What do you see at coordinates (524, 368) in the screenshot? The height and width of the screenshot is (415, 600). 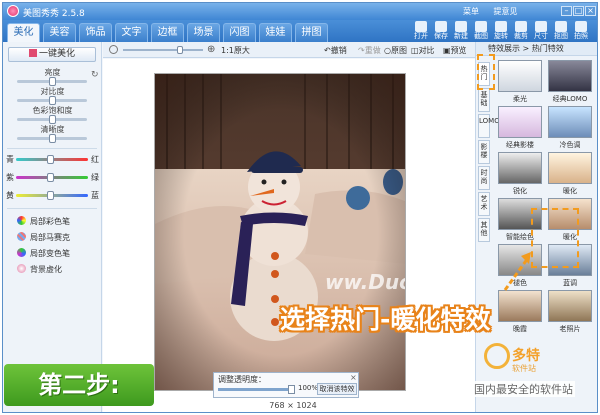 I see `watermark-sub: 软件站` at bounding box center [524, 368].